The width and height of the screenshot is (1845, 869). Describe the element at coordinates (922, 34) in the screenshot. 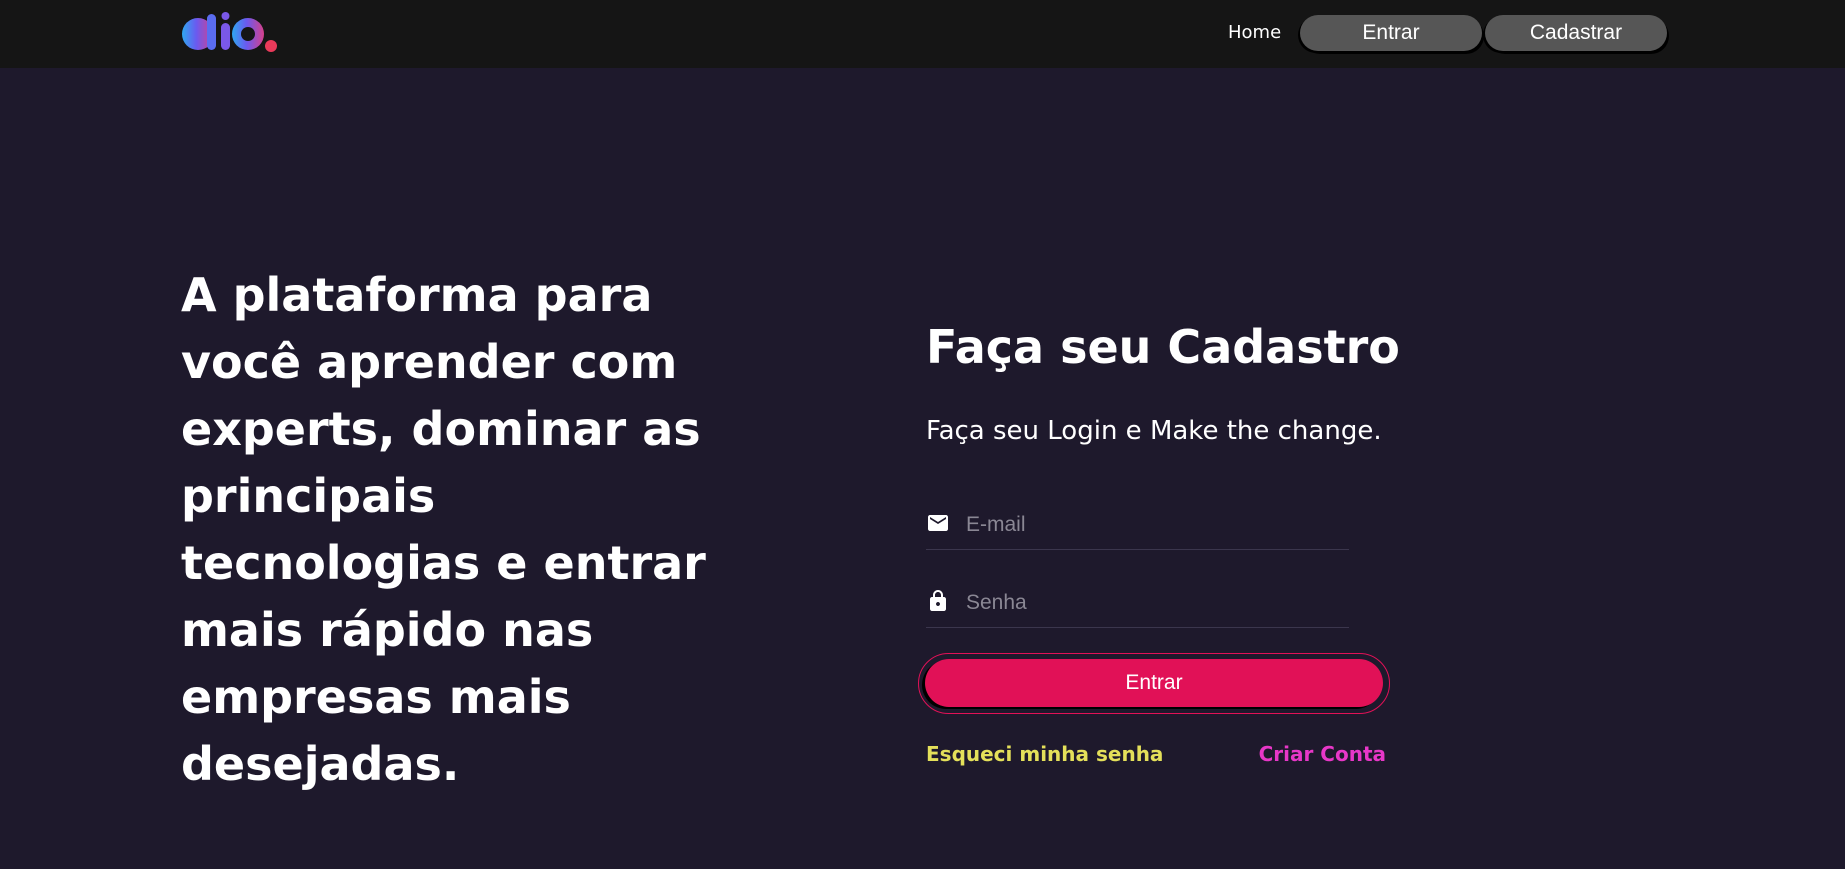

I see `top-navbar: Home Entrar Cadastrar` at that location.